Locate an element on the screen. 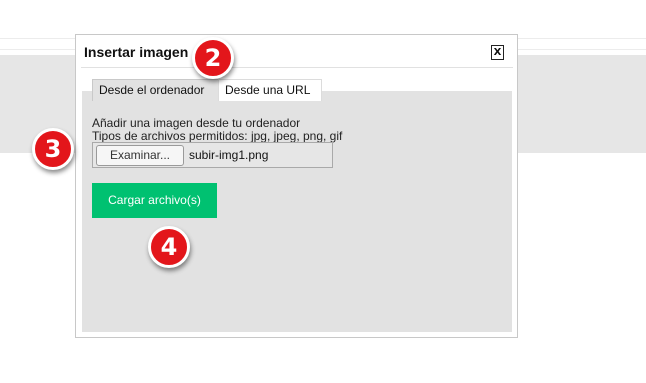 The height and width of the screenshot is (383, 646). file-input: Examinar... subir-img1.png is located at coordinates (212, 155).